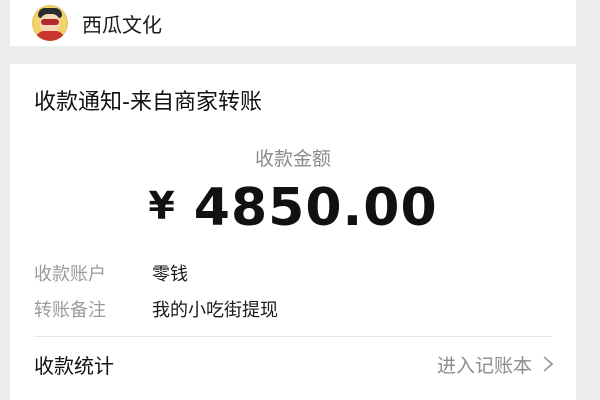 This screenshot has width=600, height=400. What do you see at coordinates (484, 365) in the screenshot?
I see `open-ledger-label: 进入记账本` at bounding box center [484, 365].